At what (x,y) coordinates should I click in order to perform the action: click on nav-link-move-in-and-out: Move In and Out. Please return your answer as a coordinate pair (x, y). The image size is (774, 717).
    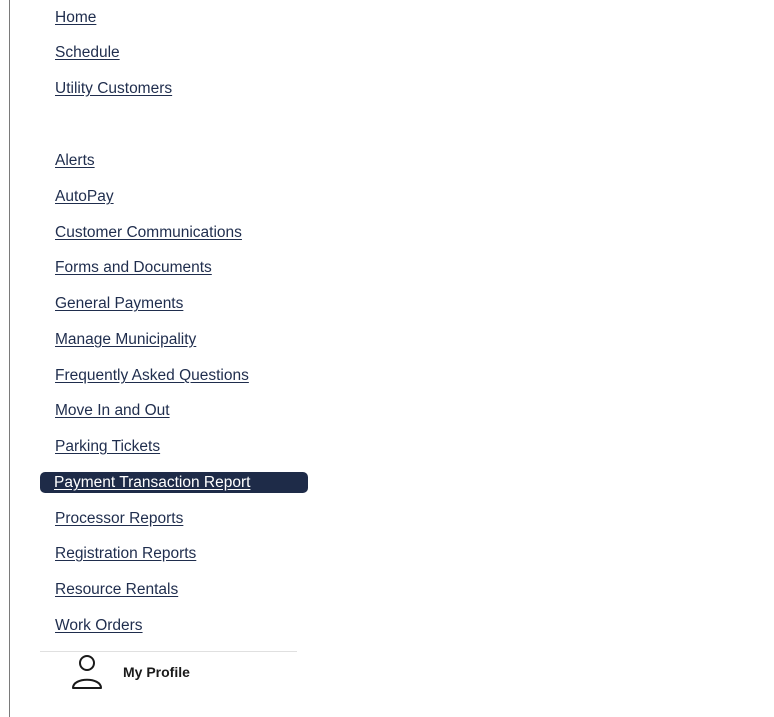
    Looking at the image, I should click on (112, 411).